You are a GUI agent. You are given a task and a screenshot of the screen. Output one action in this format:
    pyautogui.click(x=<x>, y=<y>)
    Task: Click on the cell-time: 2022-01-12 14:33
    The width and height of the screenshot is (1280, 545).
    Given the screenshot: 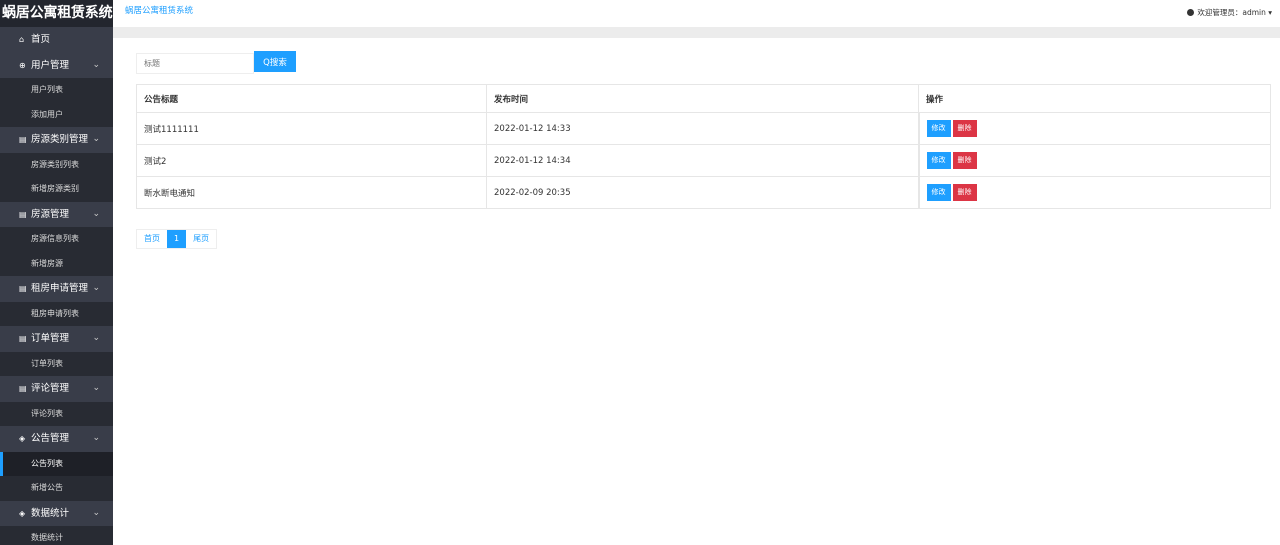 What is the action you would take?
    pyautogui.click(x=703, y=128)
    